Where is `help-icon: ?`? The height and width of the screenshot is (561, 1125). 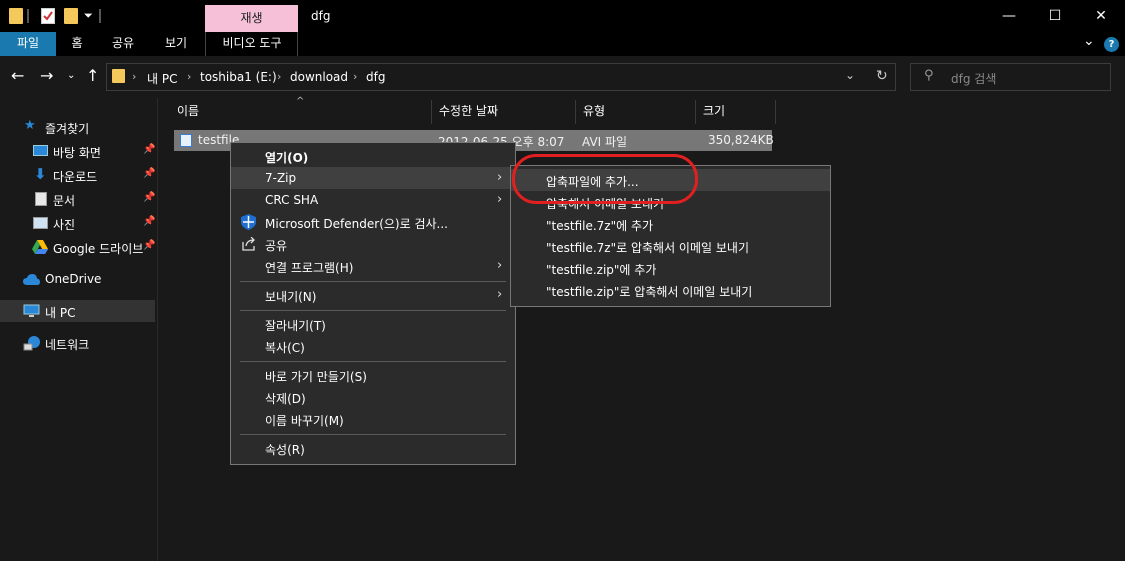
help-icon: ? is located at coordinates (1111, 44).